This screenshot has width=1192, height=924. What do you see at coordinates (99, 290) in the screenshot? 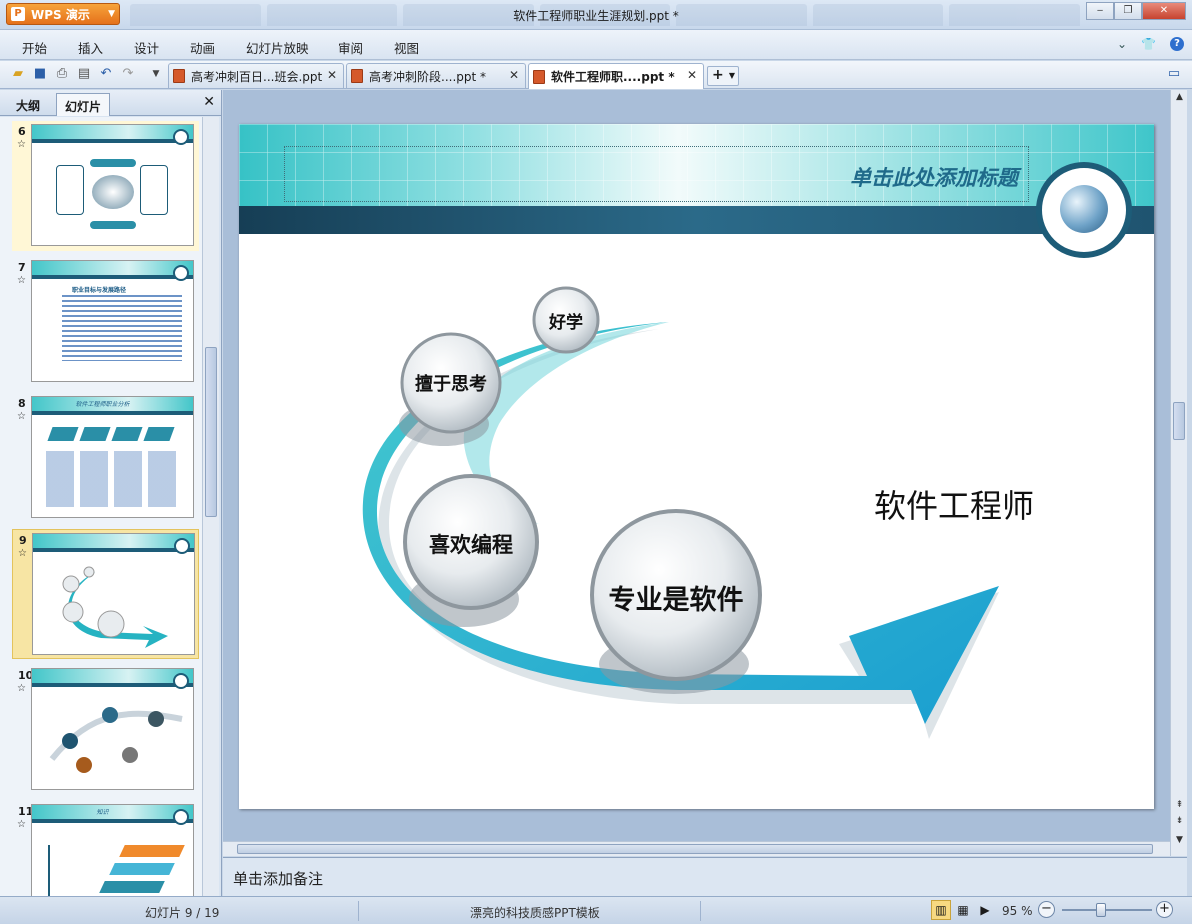
I see `thumb-heading: 职业目标与发展路径` at bounding box center [99, 290].